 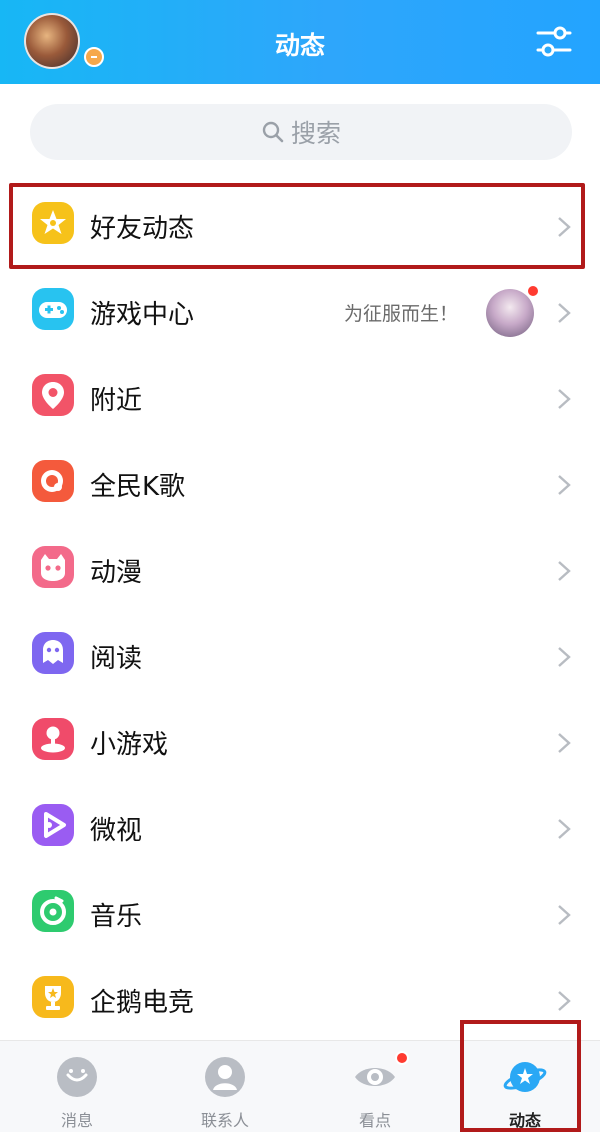 I want to click on eye-icon, so click(x=375, y=1077).